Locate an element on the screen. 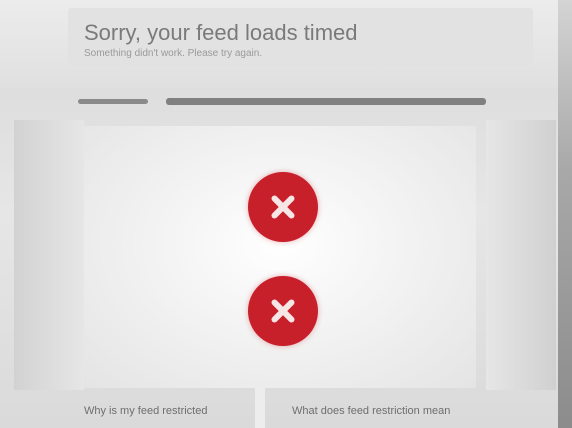  panel-shadow-right is located at coordinates (521, 255).